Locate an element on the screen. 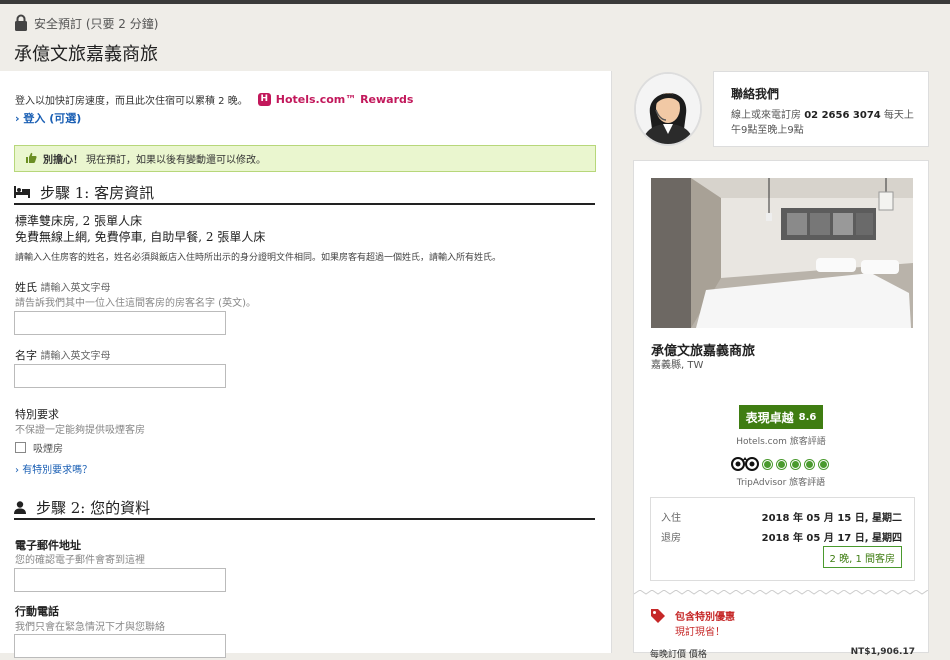 This screenshot has width=950, height=660. email-field is located at coordinates (120, 580).